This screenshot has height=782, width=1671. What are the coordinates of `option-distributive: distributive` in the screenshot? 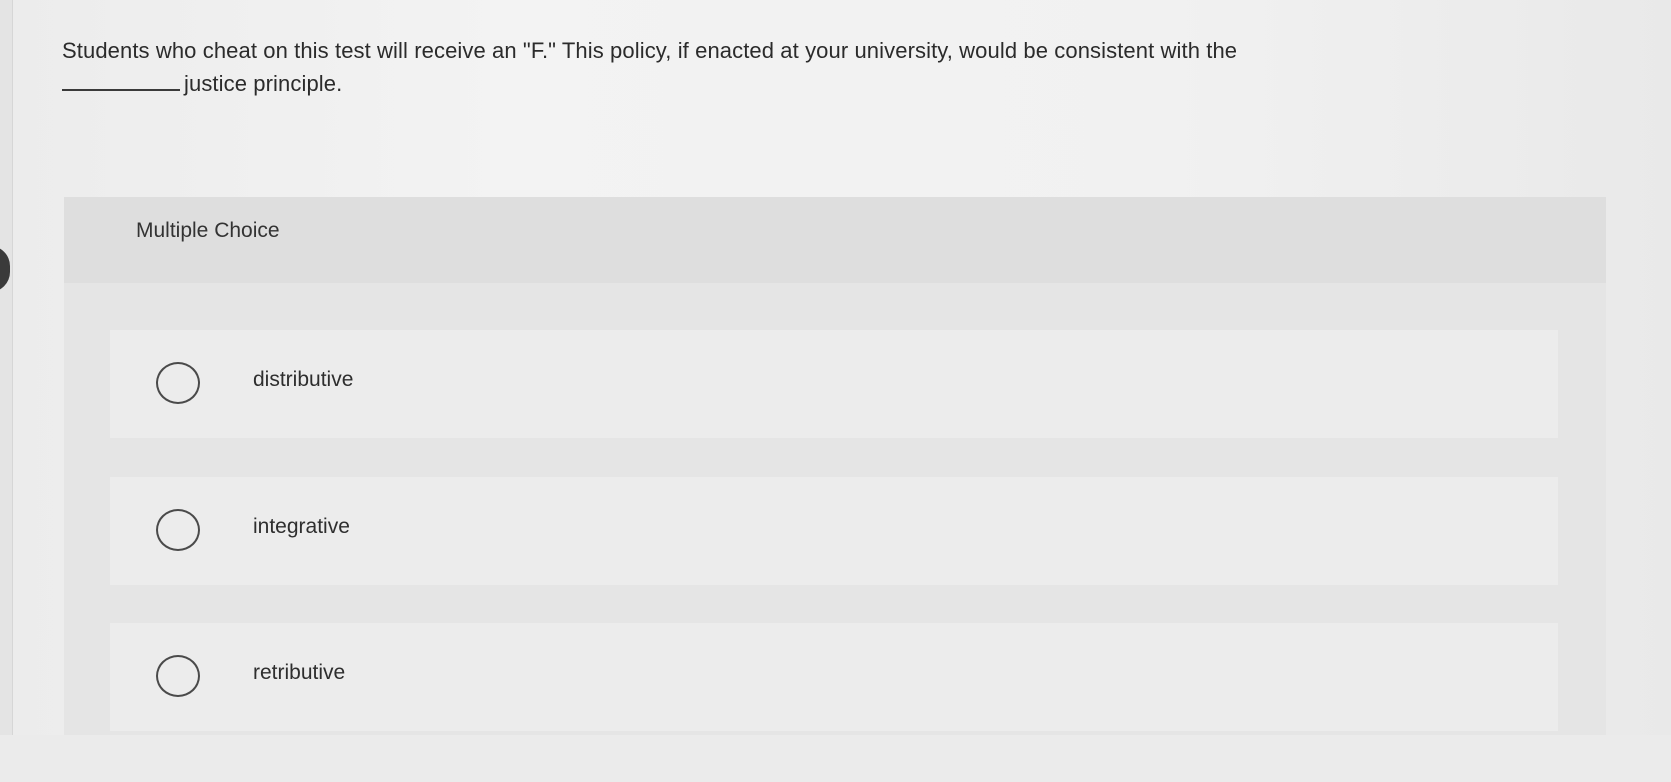 It's located at (834, 384).